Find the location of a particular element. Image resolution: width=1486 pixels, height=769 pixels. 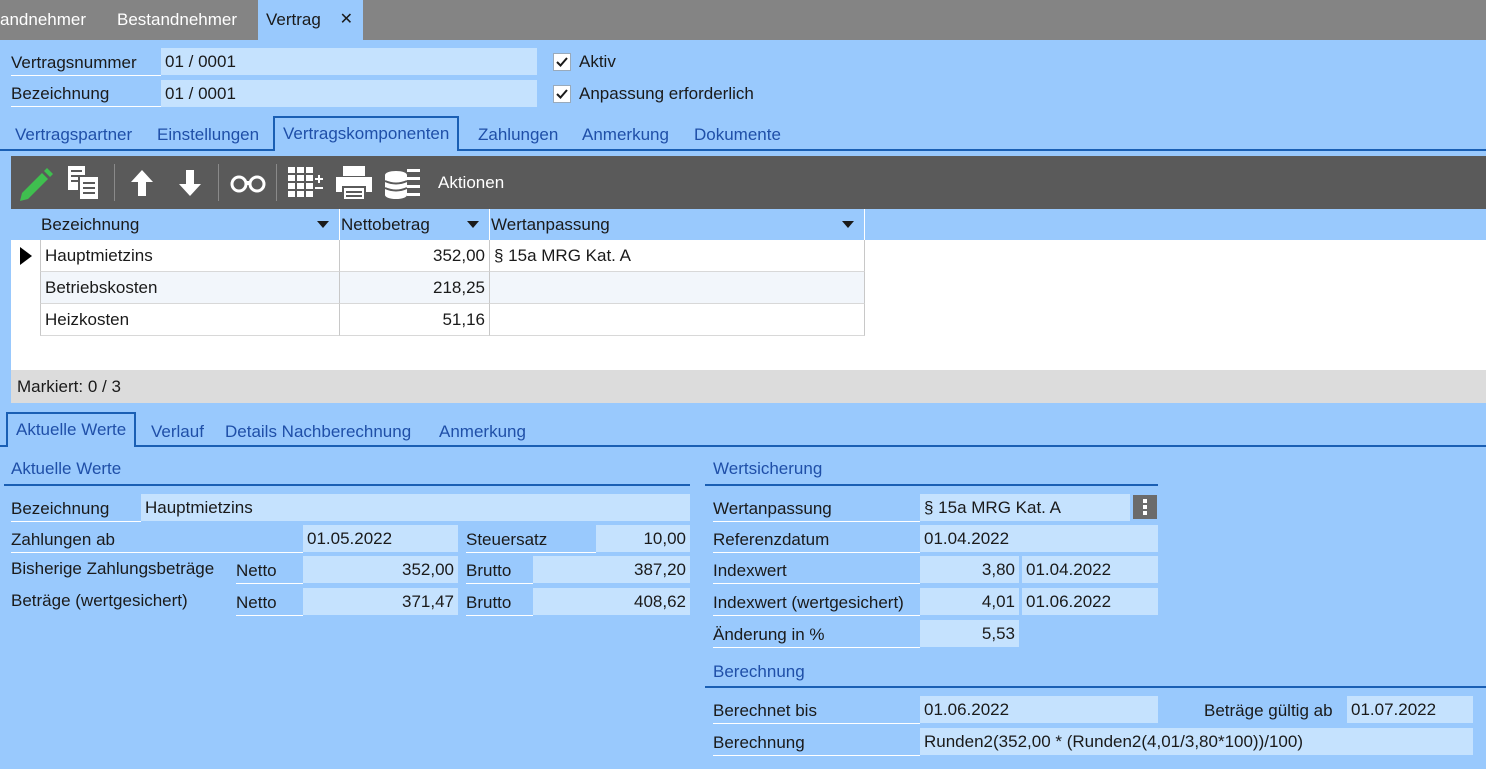

print-icon is located at coordinates (354, 183).